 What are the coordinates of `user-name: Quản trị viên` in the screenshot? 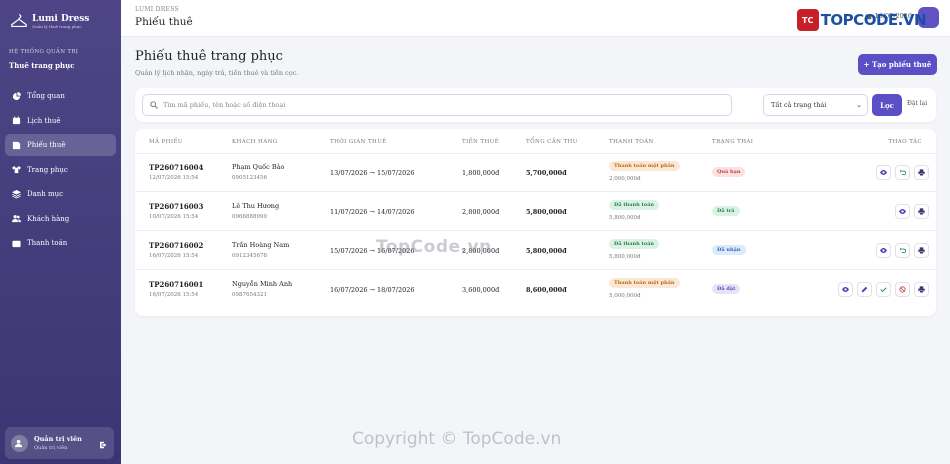 It's located at (58, 439).